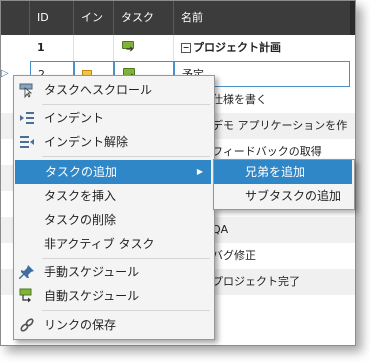  I want to click on scroll-to-task-icon, so click(26, 90).